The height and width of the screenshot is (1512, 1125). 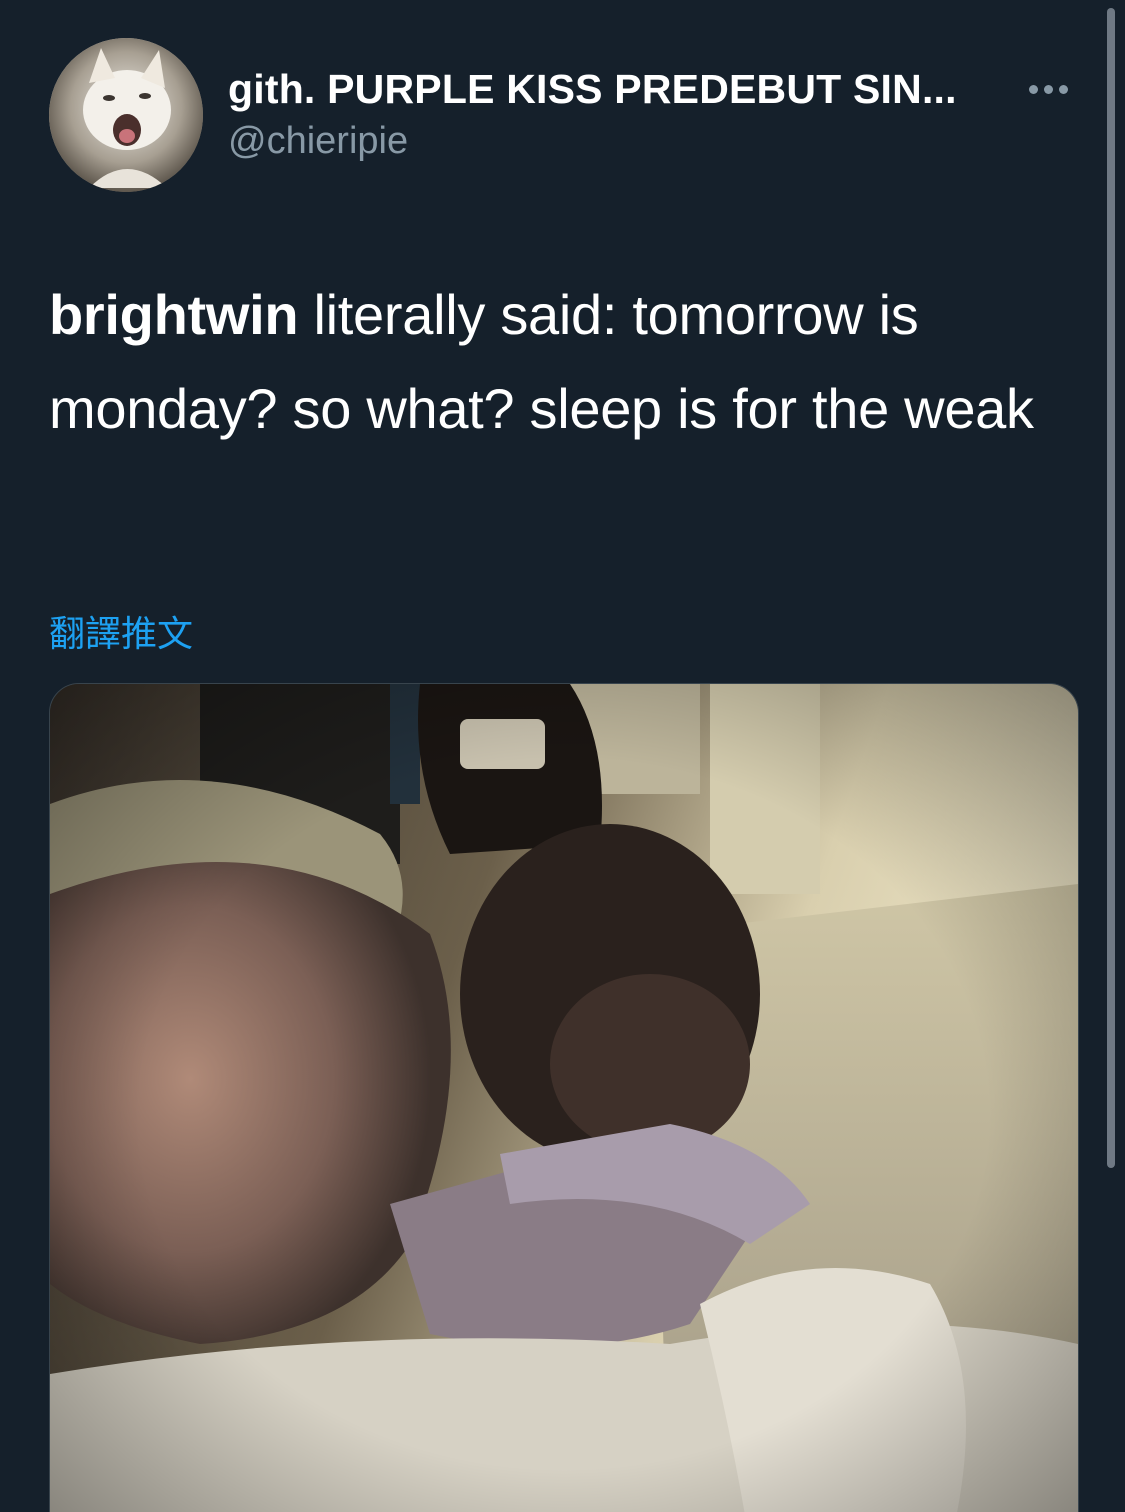 What do you see at coordinates (174, 314) in the screenshot?
I see `tweet-text-bold: brightwin` at bounding box center [174, 314].